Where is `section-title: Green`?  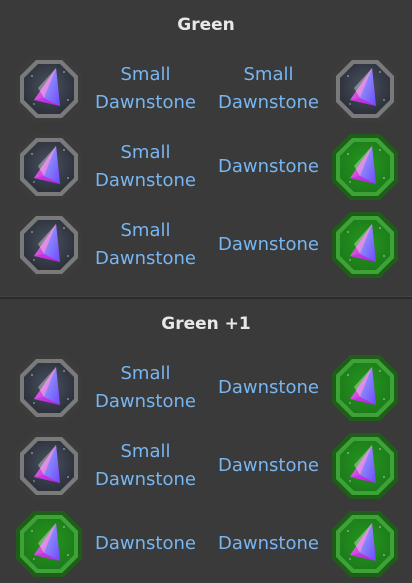 section-title: Green is located at coordinates (206, 25).